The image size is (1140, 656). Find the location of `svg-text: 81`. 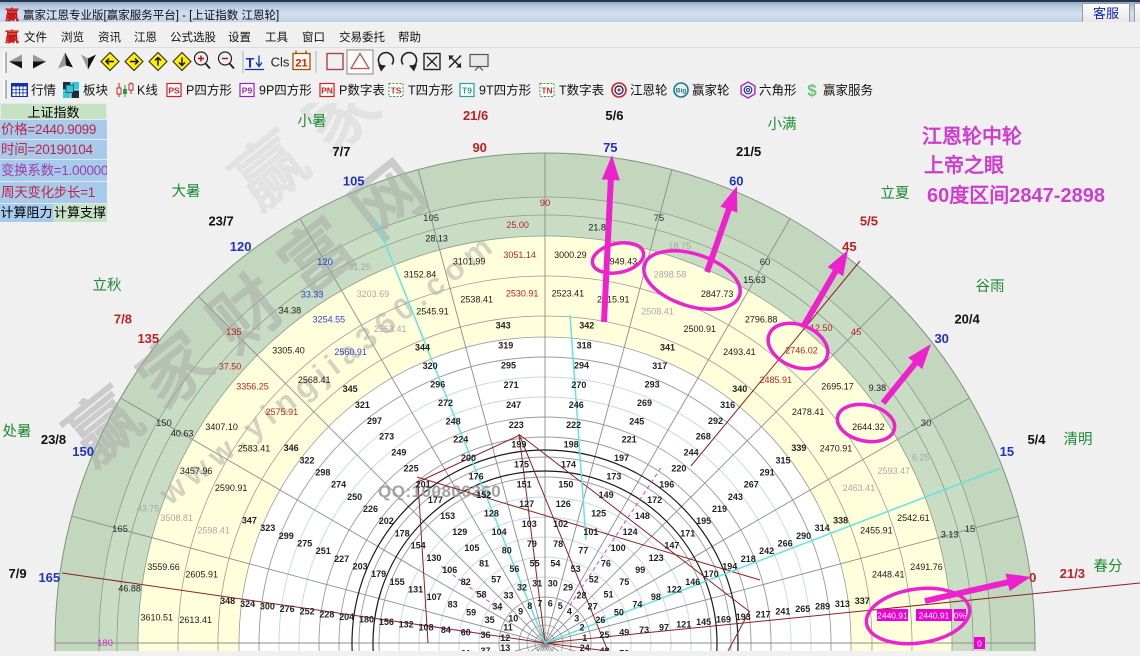

svg-text: 81 is located at coordinates (484, 564).